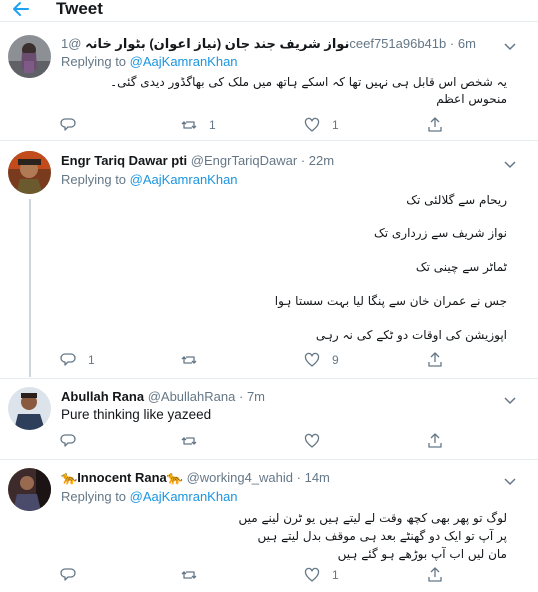 The height and width of the screenshot is (592, 538). Describe the element at coordinates (244, 160) in the screenshot. I see `user-handle: @EngrTariqDawar` at that location.